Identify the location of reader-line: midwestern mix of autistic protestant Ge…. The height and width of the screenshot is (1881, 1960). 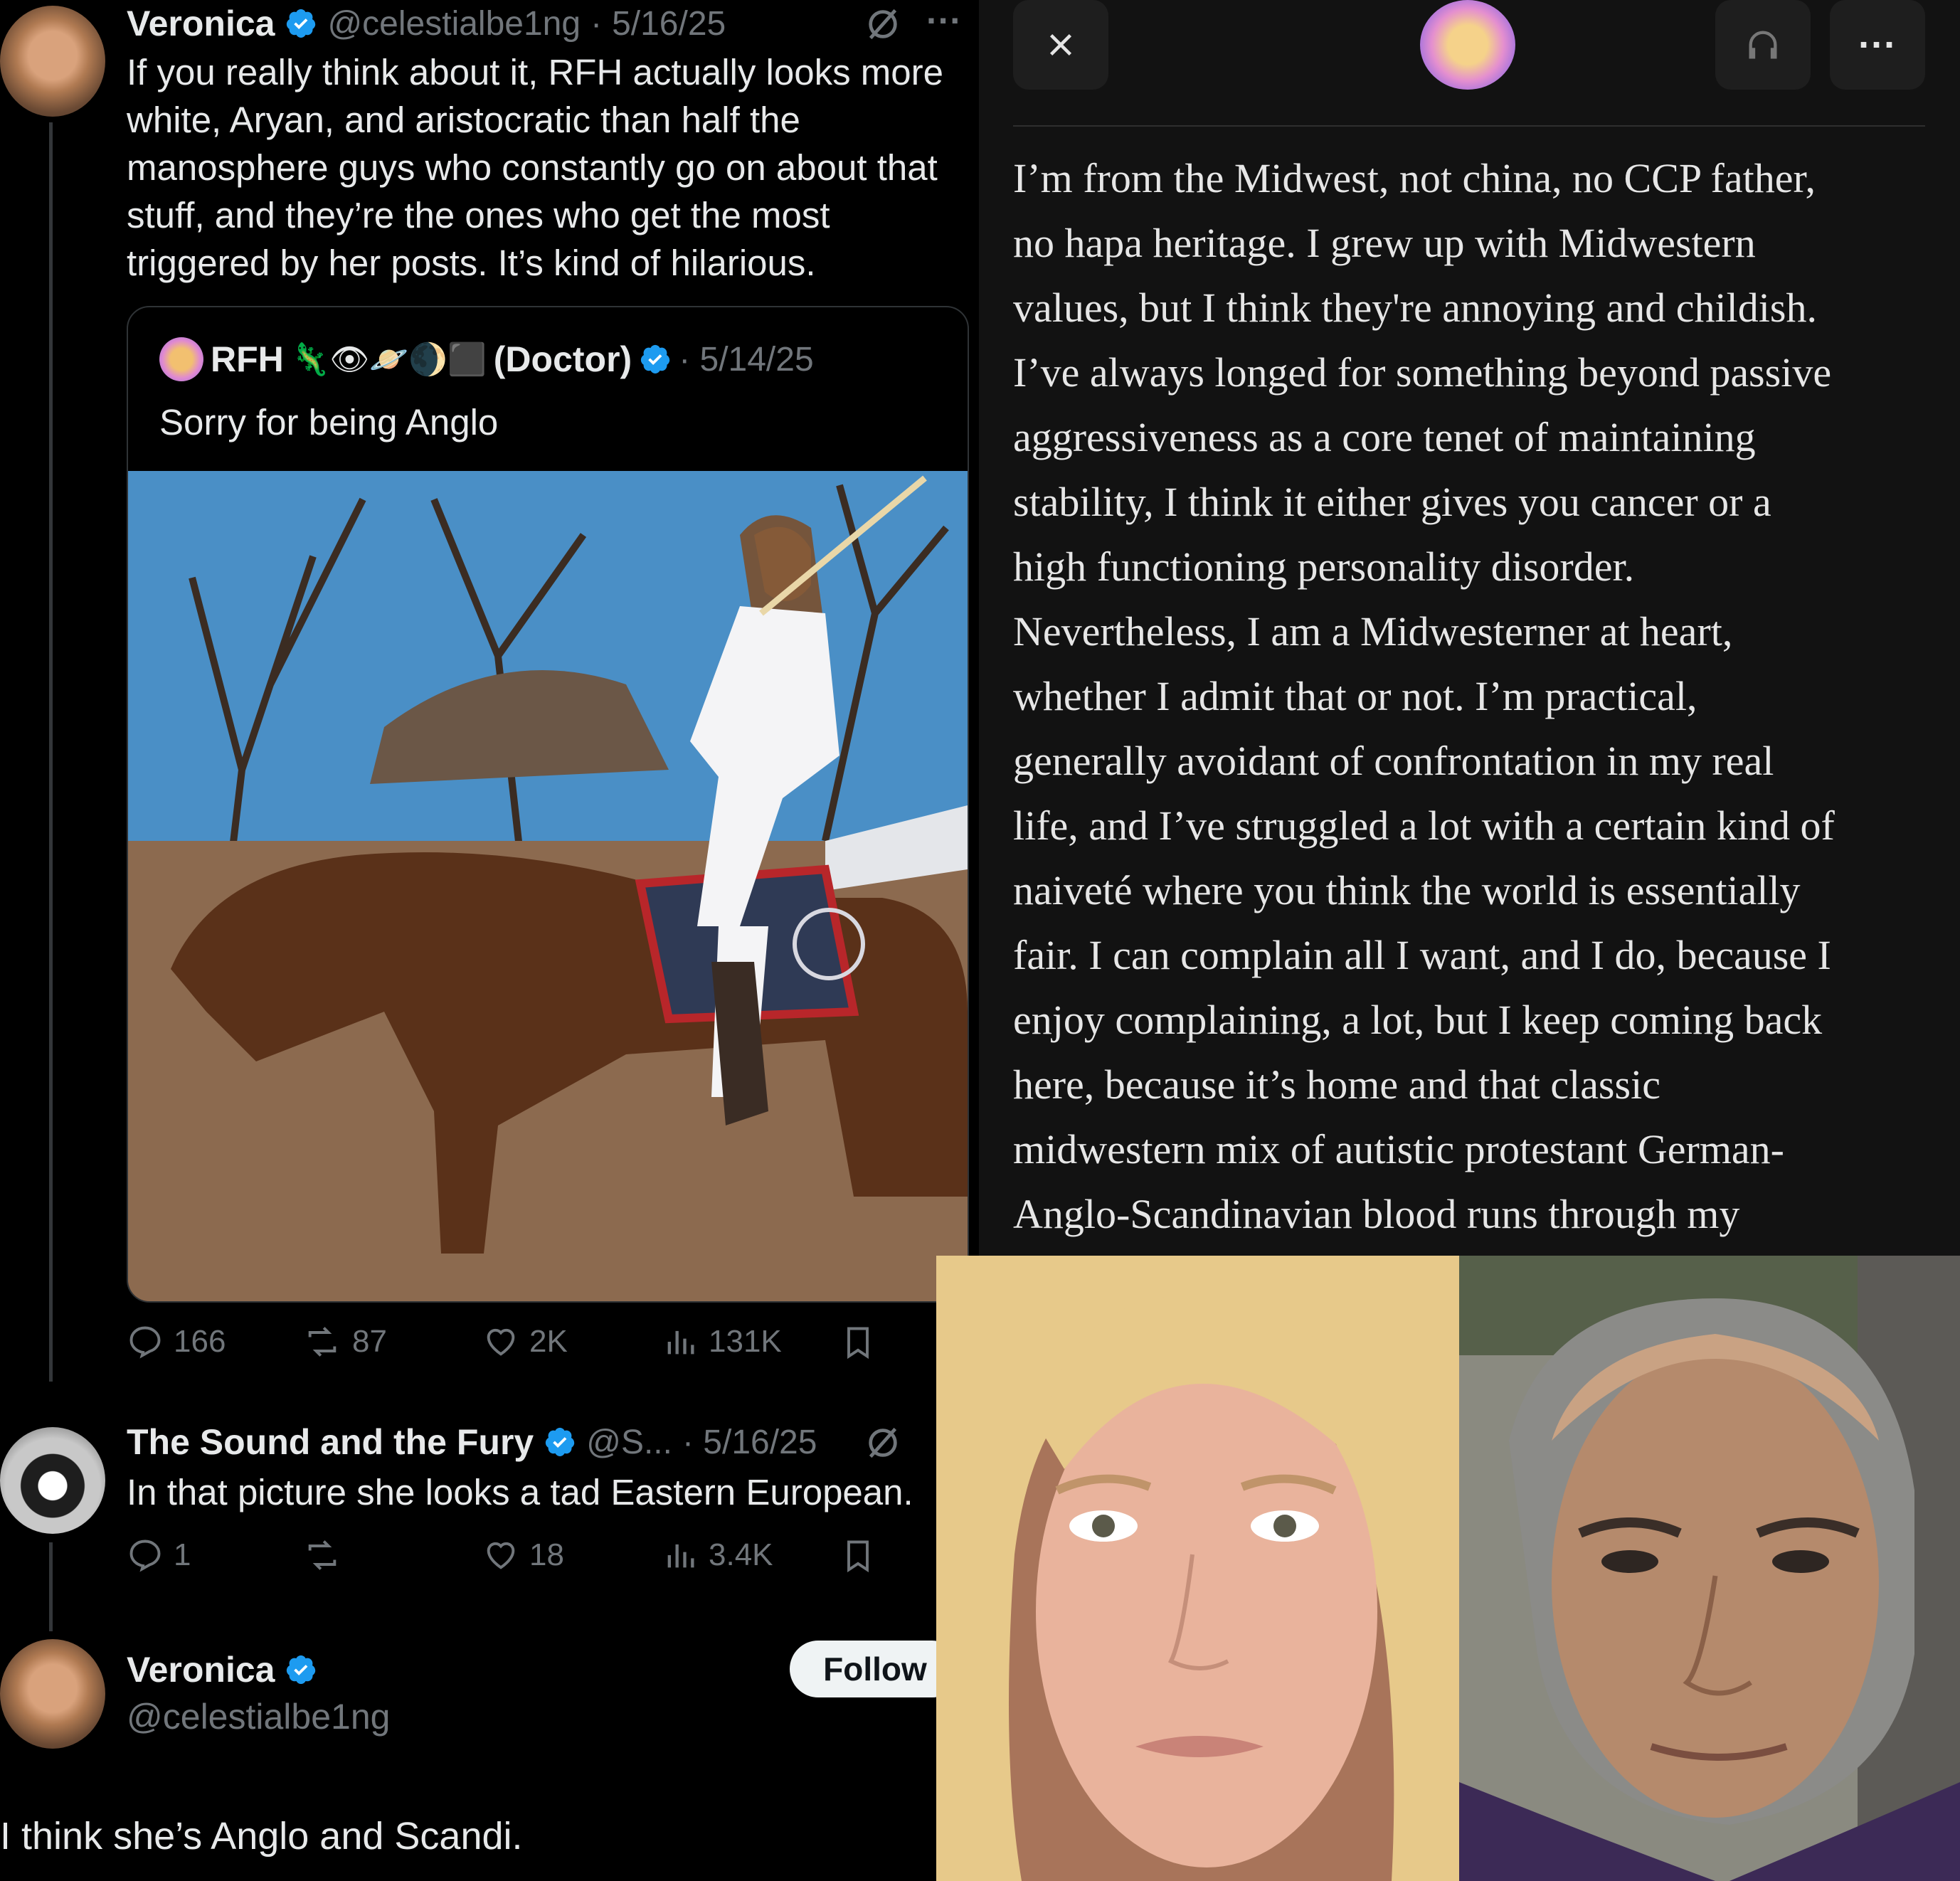
(1398, 1149).